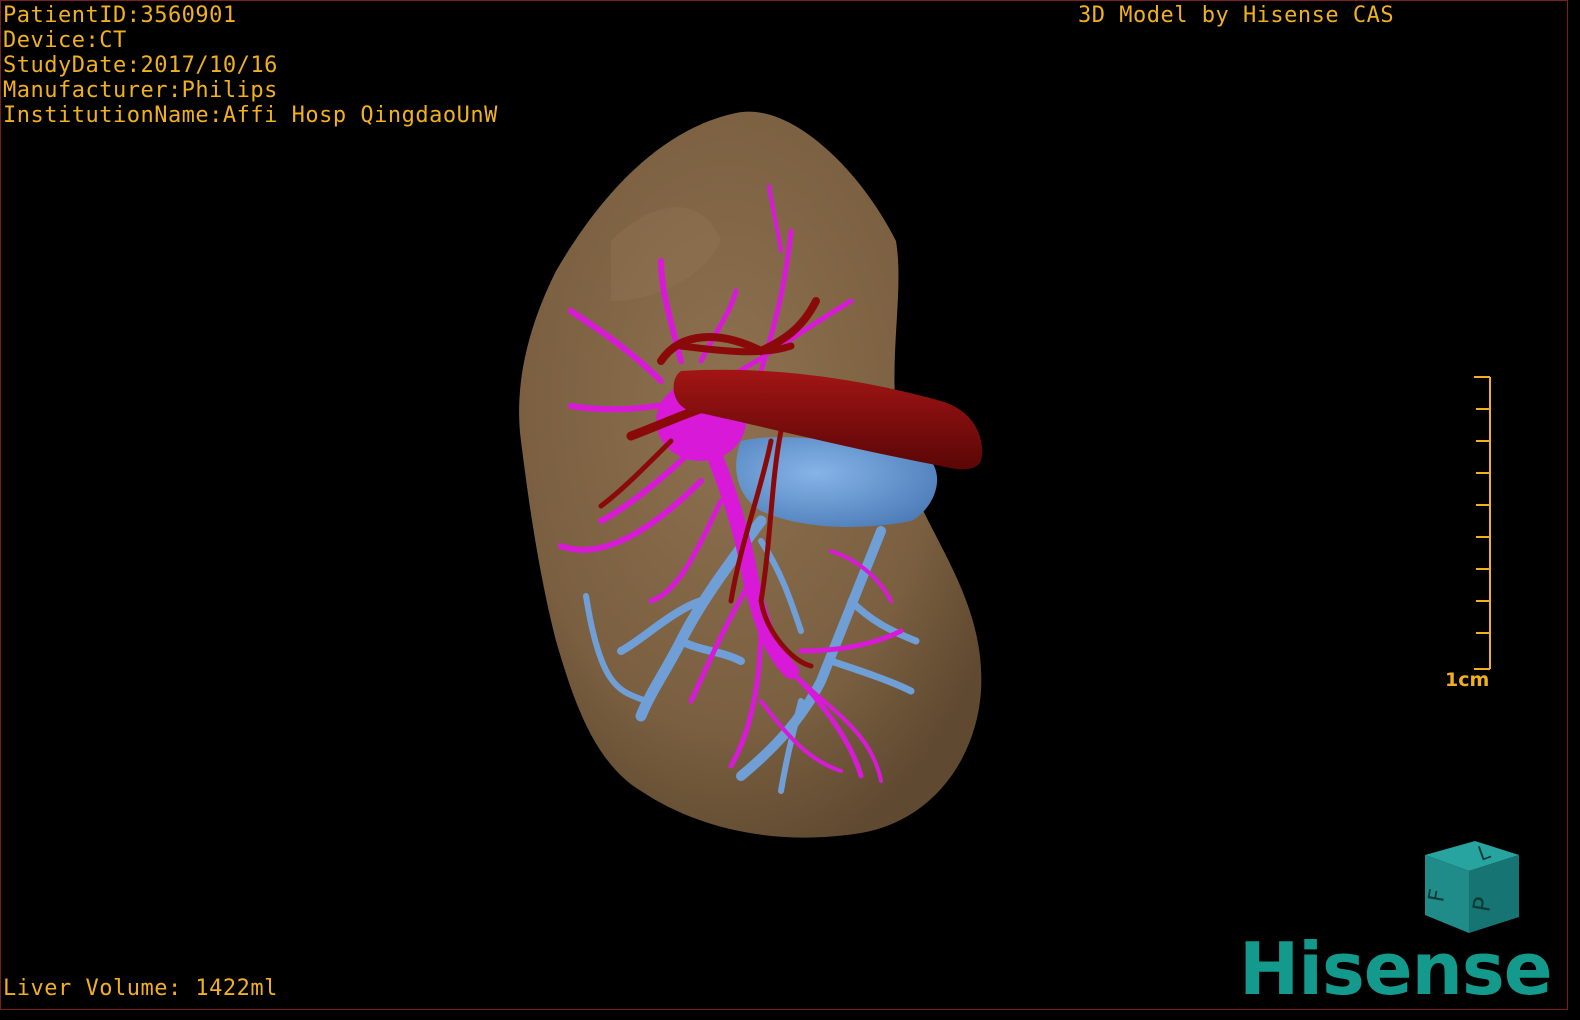 This screenshot has width=1580, height=1020. What do you see at coordinates (1396, 968) in the screenshot?
I see `hisense-logo: Hisense` at bounding box center [1396, 968].